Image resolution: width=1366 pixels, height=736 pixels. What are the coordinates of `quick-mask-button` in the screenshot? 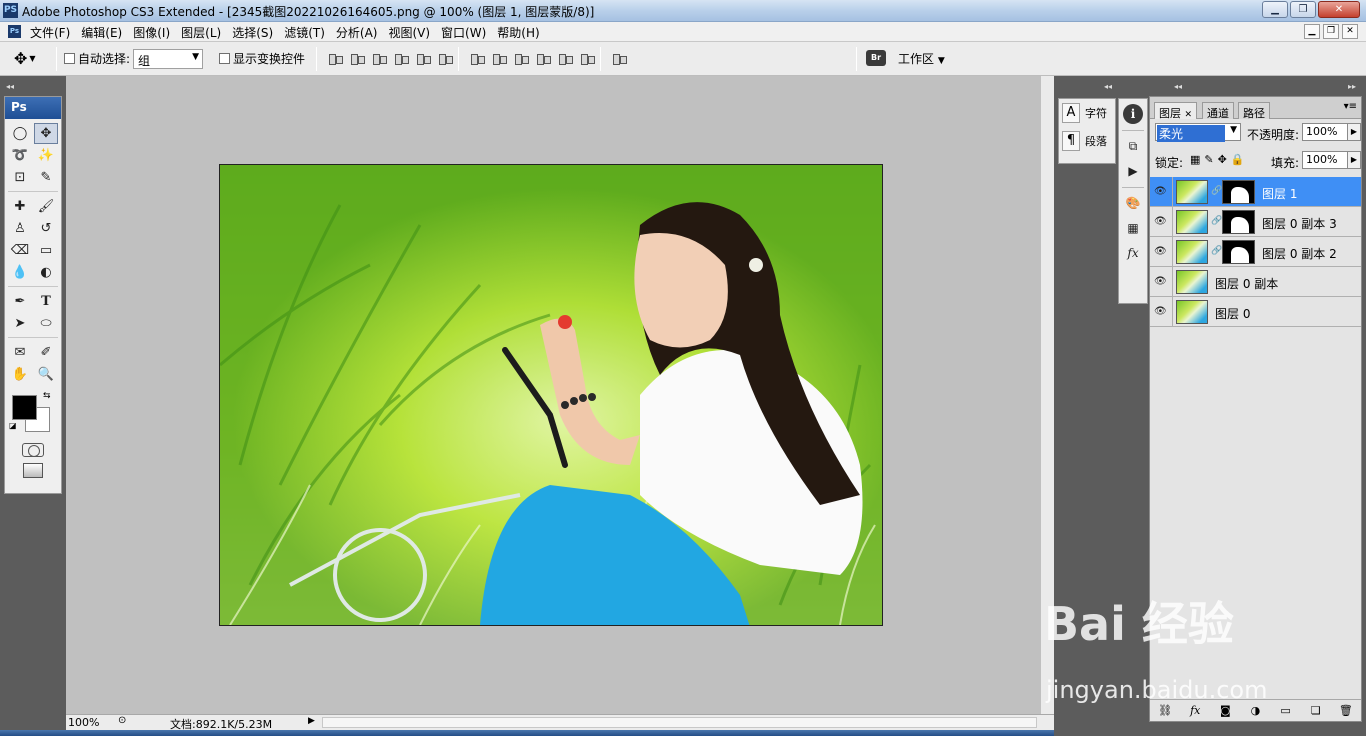 It's located at (33, 450).